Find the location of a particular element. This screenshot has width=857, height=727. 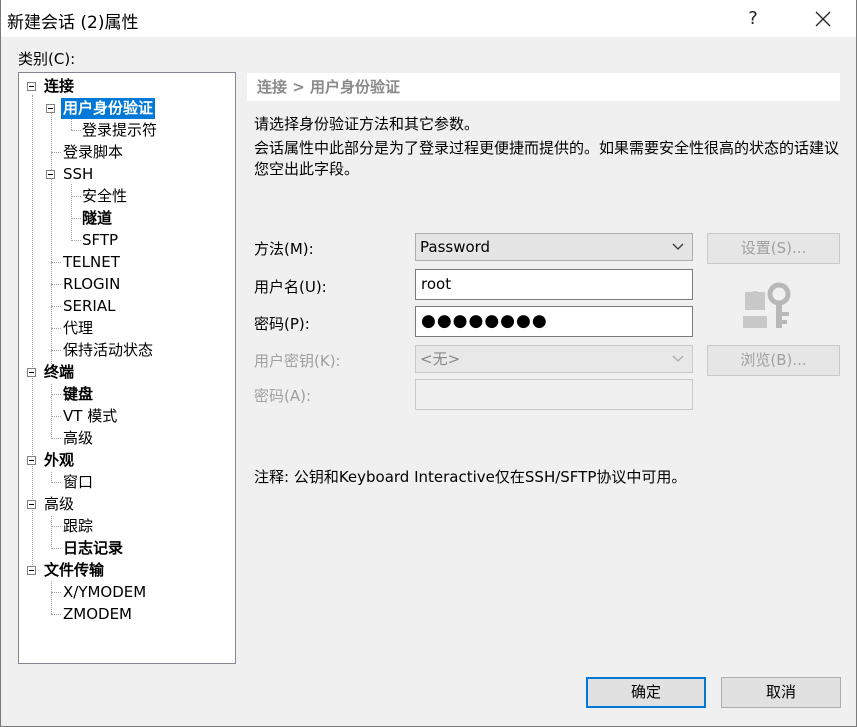

tree-item-tunneling: 隧道 is located at coordinates (97, 218).